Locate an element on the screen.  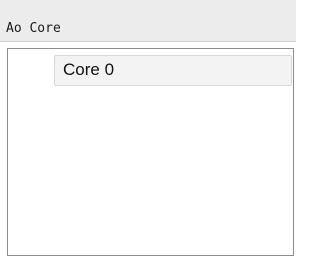
list-item-core-0: Core 0 is located at coordinates (173, 70).